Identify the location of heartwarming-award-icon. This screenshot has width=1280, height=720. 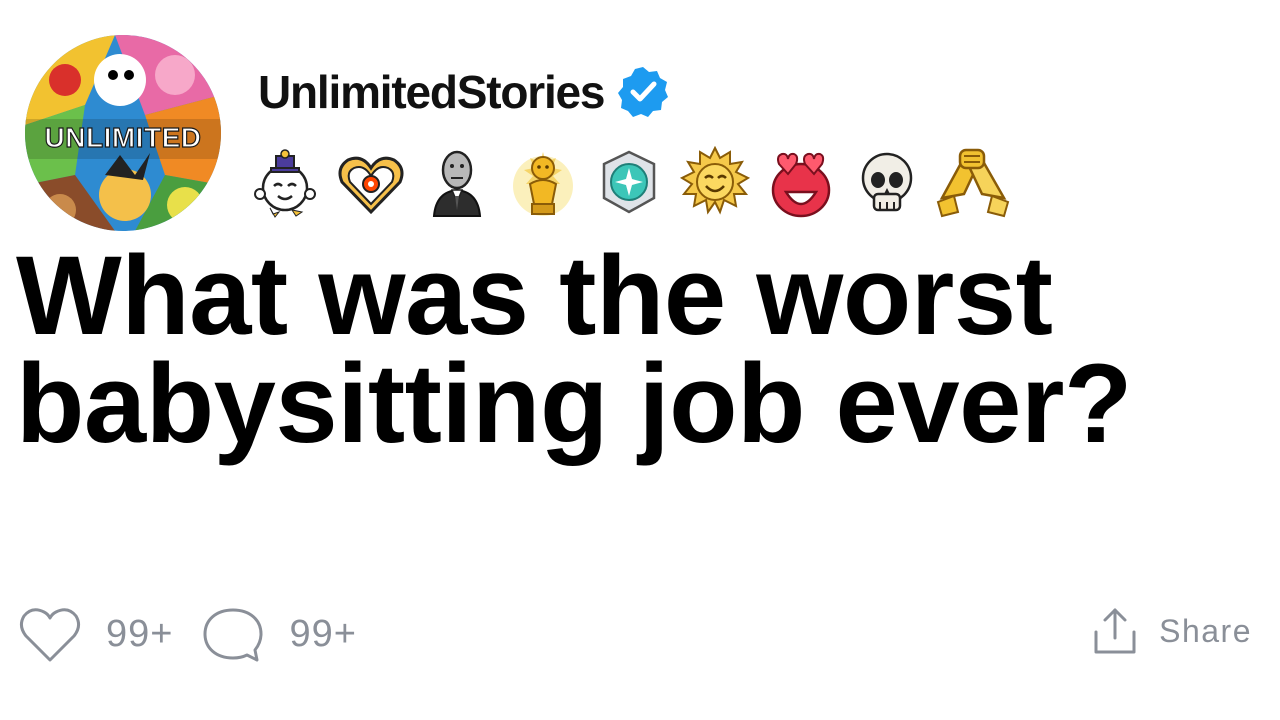
(371, 185).